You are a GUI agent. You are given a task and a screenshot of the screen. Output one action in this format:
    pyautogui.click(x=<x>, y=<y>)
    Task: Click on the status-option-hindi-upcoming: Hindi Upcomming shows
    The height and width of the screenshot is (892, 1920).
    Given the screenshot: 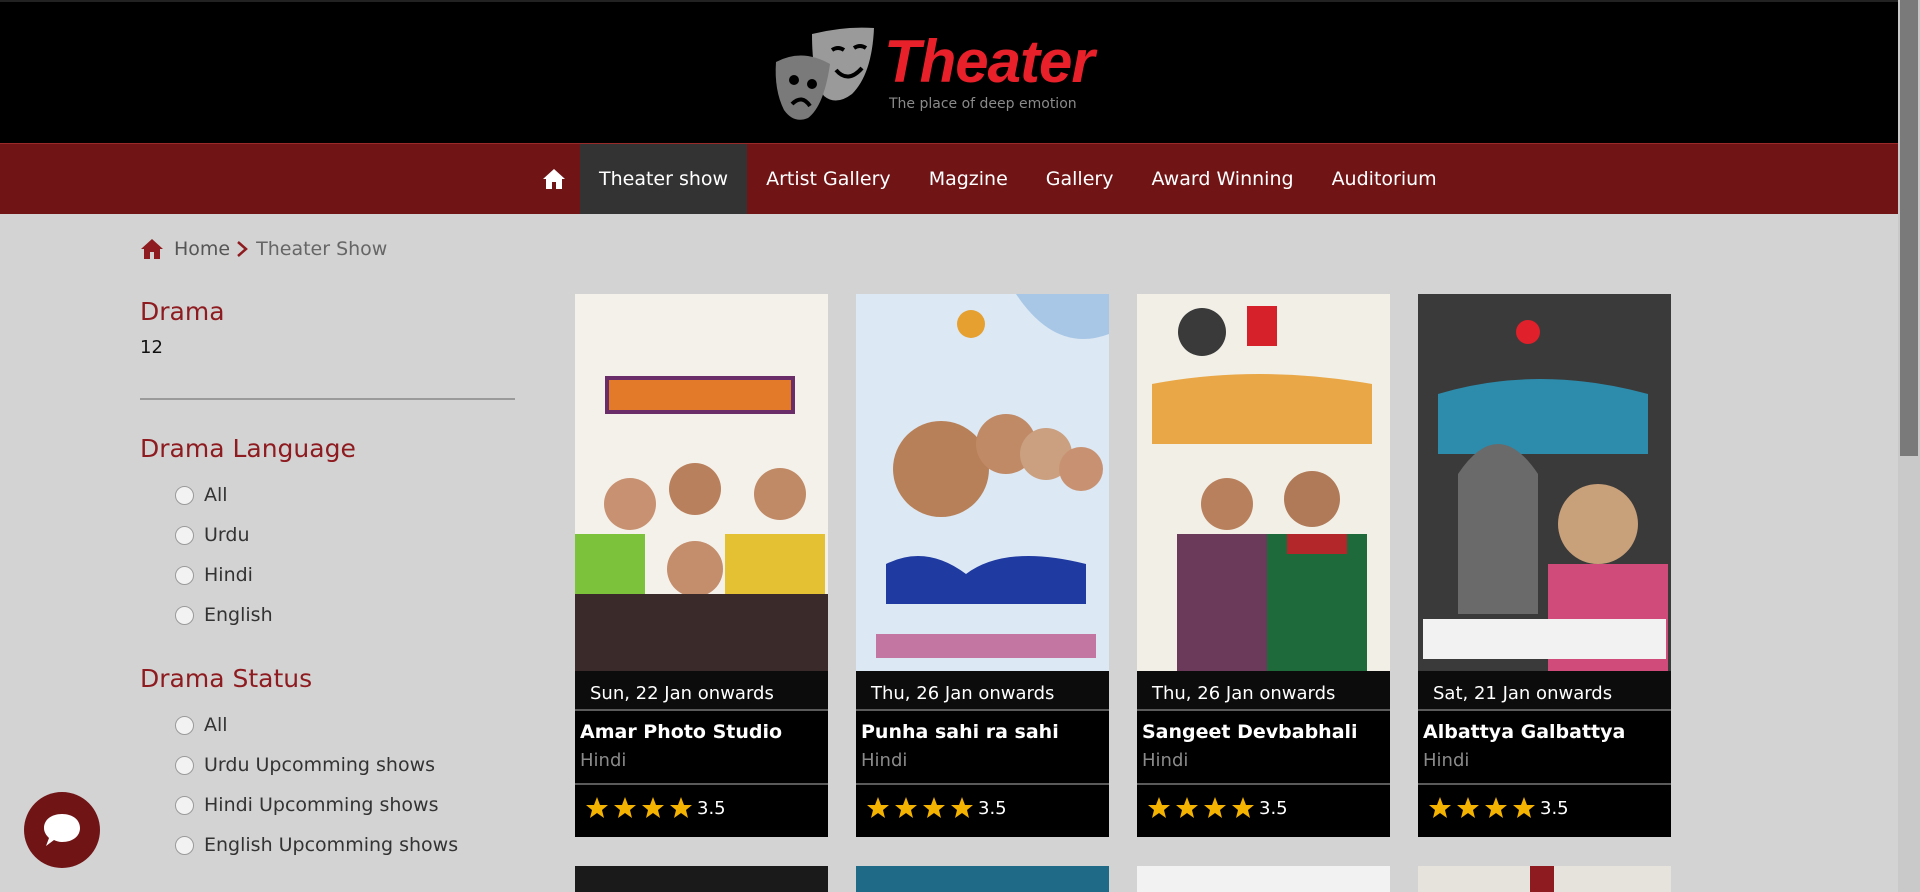 What is the action you would take?
    pyautogui.click(x=306, y=805)
    